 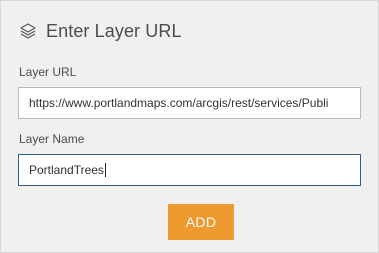 What do you see at coordinates (52, 139) in the screenshot?
I see `layer-name-label: Layer Name` at bounding box center [52, 139].